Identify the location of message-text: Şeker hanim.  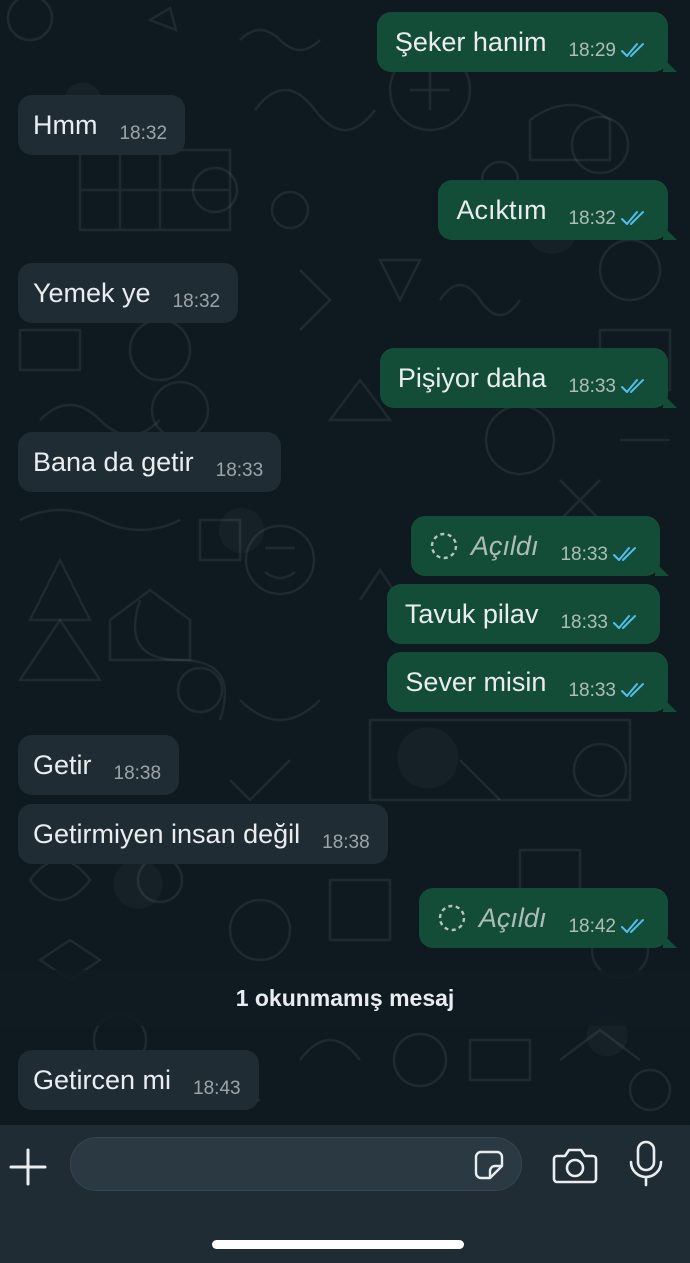
(470, 42).